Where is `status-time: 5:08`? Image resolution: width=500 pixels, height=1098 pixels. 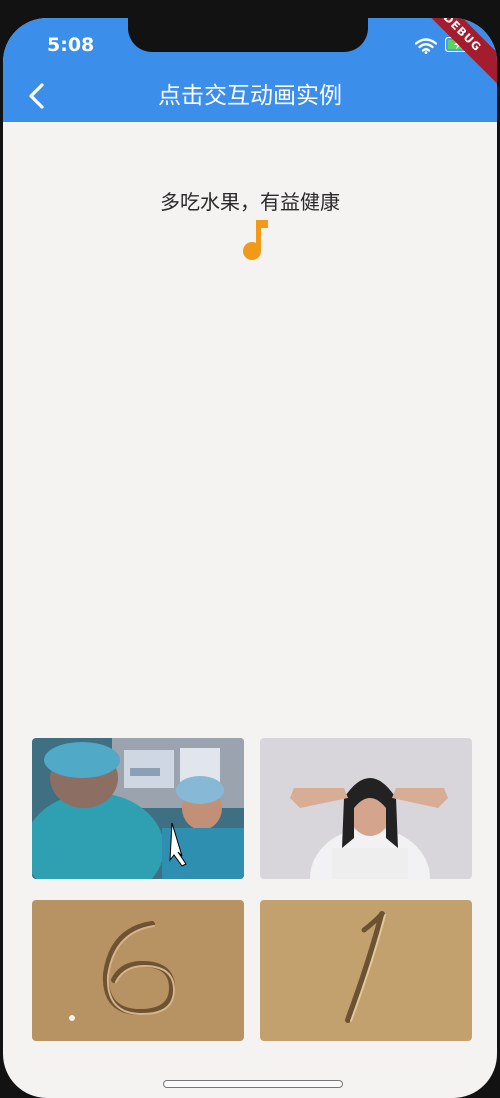 status-time: 5:08 is located at coordinates (71, 45).